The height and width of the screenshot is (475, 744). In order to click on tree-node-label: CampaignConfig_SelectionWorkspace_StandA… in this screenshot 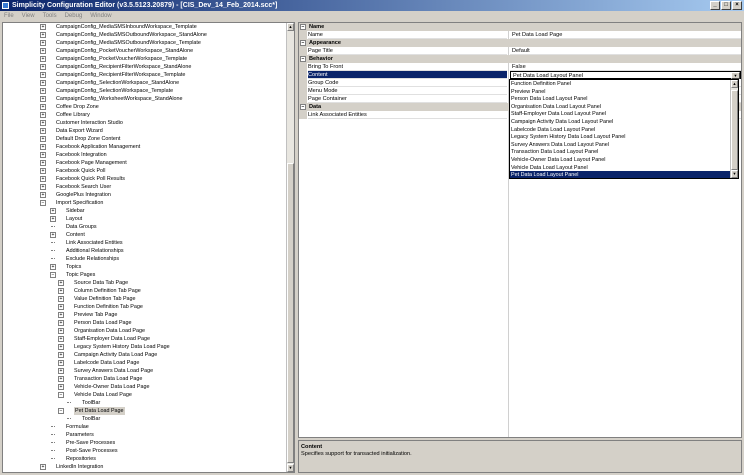, I will do `click(117, 83)`.